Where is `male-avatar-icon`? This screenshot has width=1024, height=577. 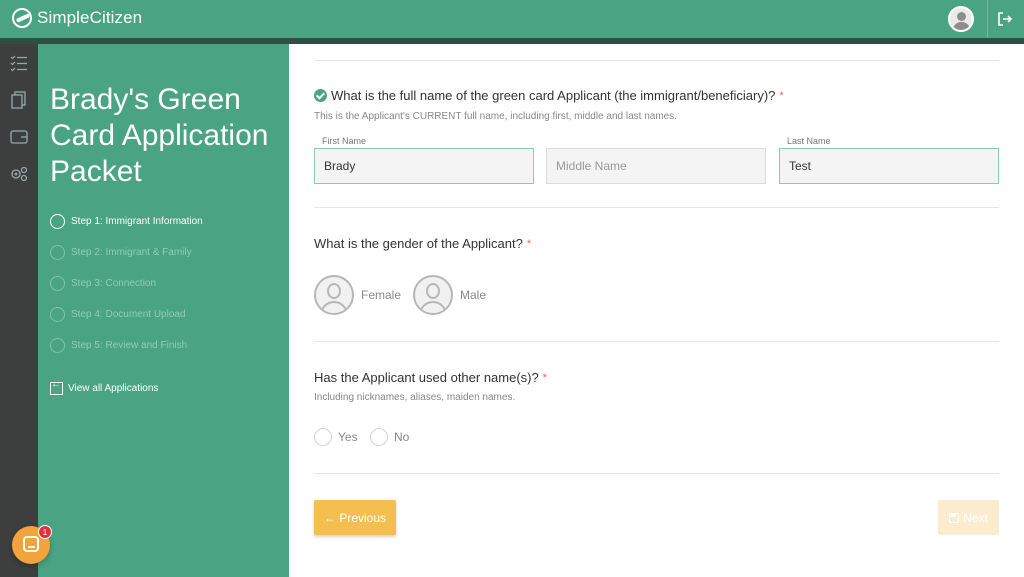 male-avatar-icon is located at coordinates (433, 295).